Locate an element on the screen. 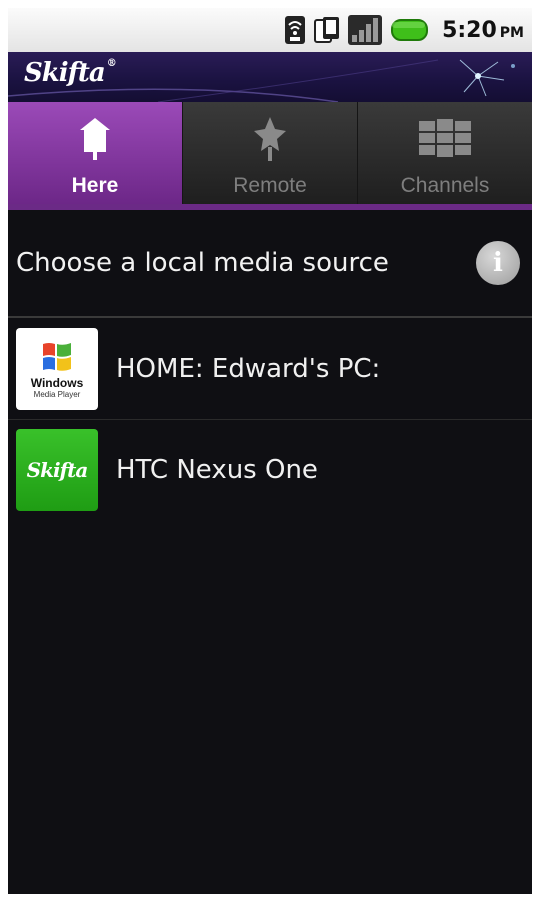 The width and height of the screenshot is (540, 902). tab-channels-label: Channels is located at coordinates (445, 185).